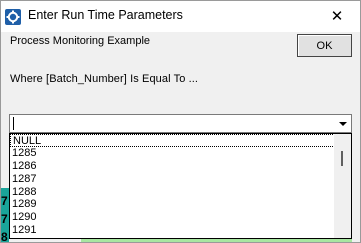 The height and width of the screenshot is (243, 361). What do you see at coordinates (216, 240) in the screenshot?
I see `background-report-cells` at bounding box center [216, 240].